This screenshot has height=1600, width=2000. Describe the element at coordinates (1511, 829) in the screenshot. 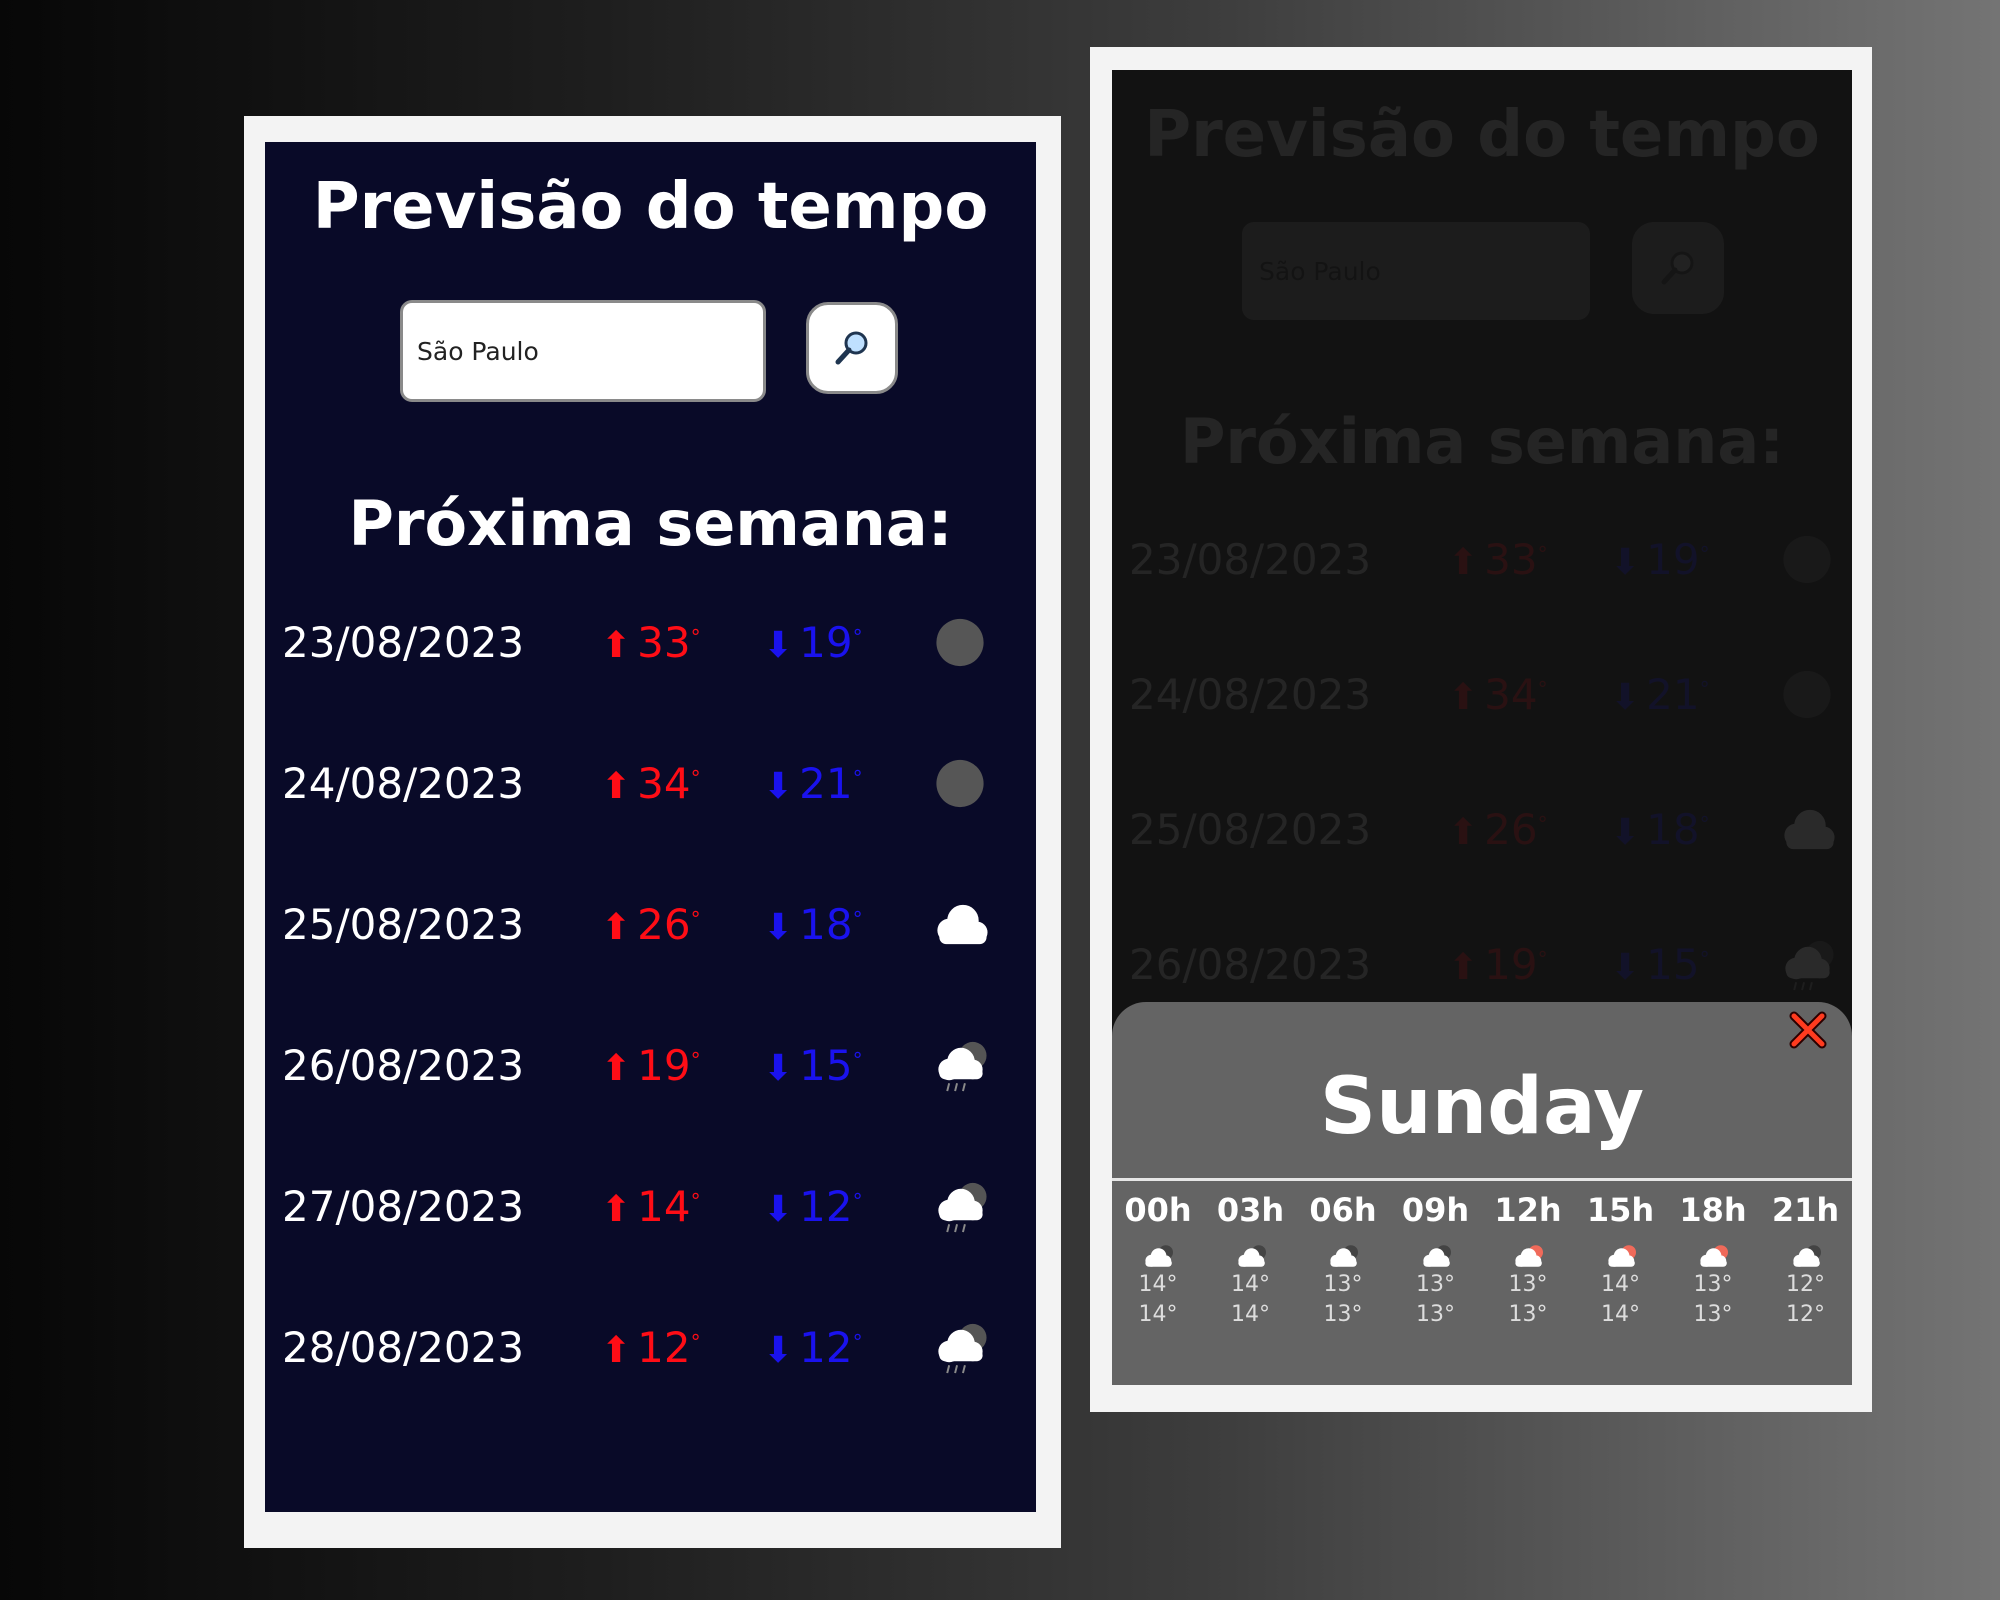

I see `max-temp-value: 26` at that location.